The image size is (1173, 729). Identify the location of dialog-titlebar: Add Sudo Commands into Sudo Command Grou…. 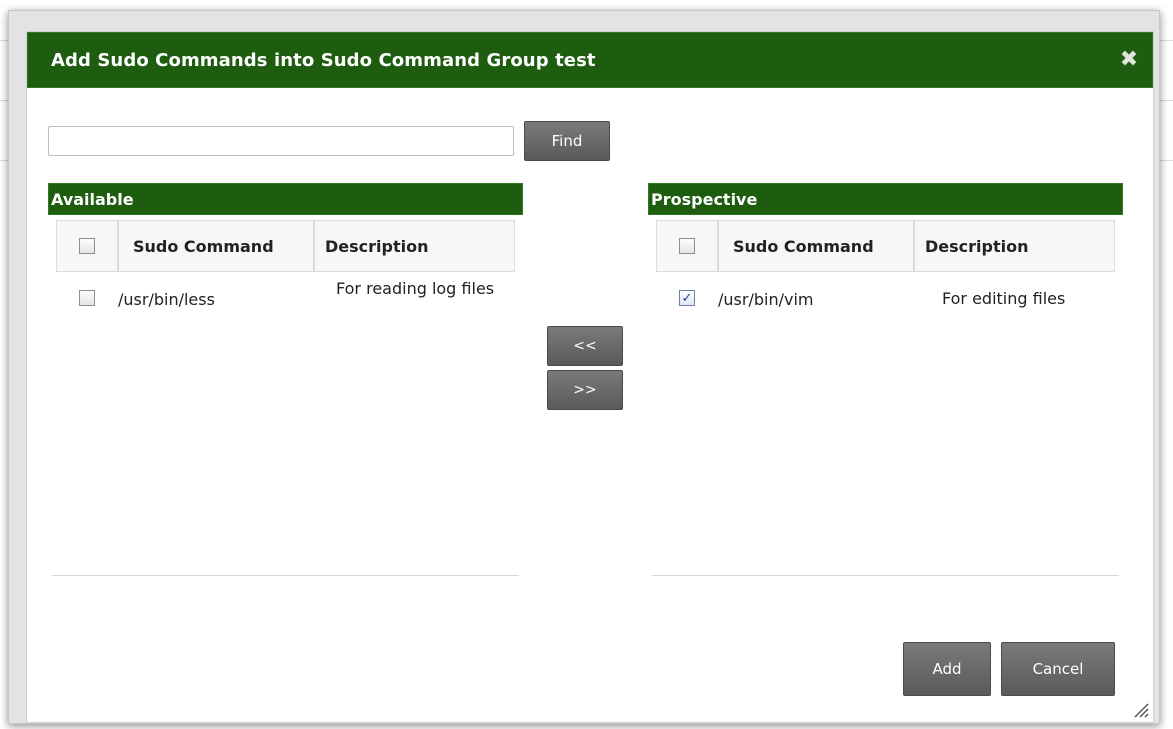
(590, 60).